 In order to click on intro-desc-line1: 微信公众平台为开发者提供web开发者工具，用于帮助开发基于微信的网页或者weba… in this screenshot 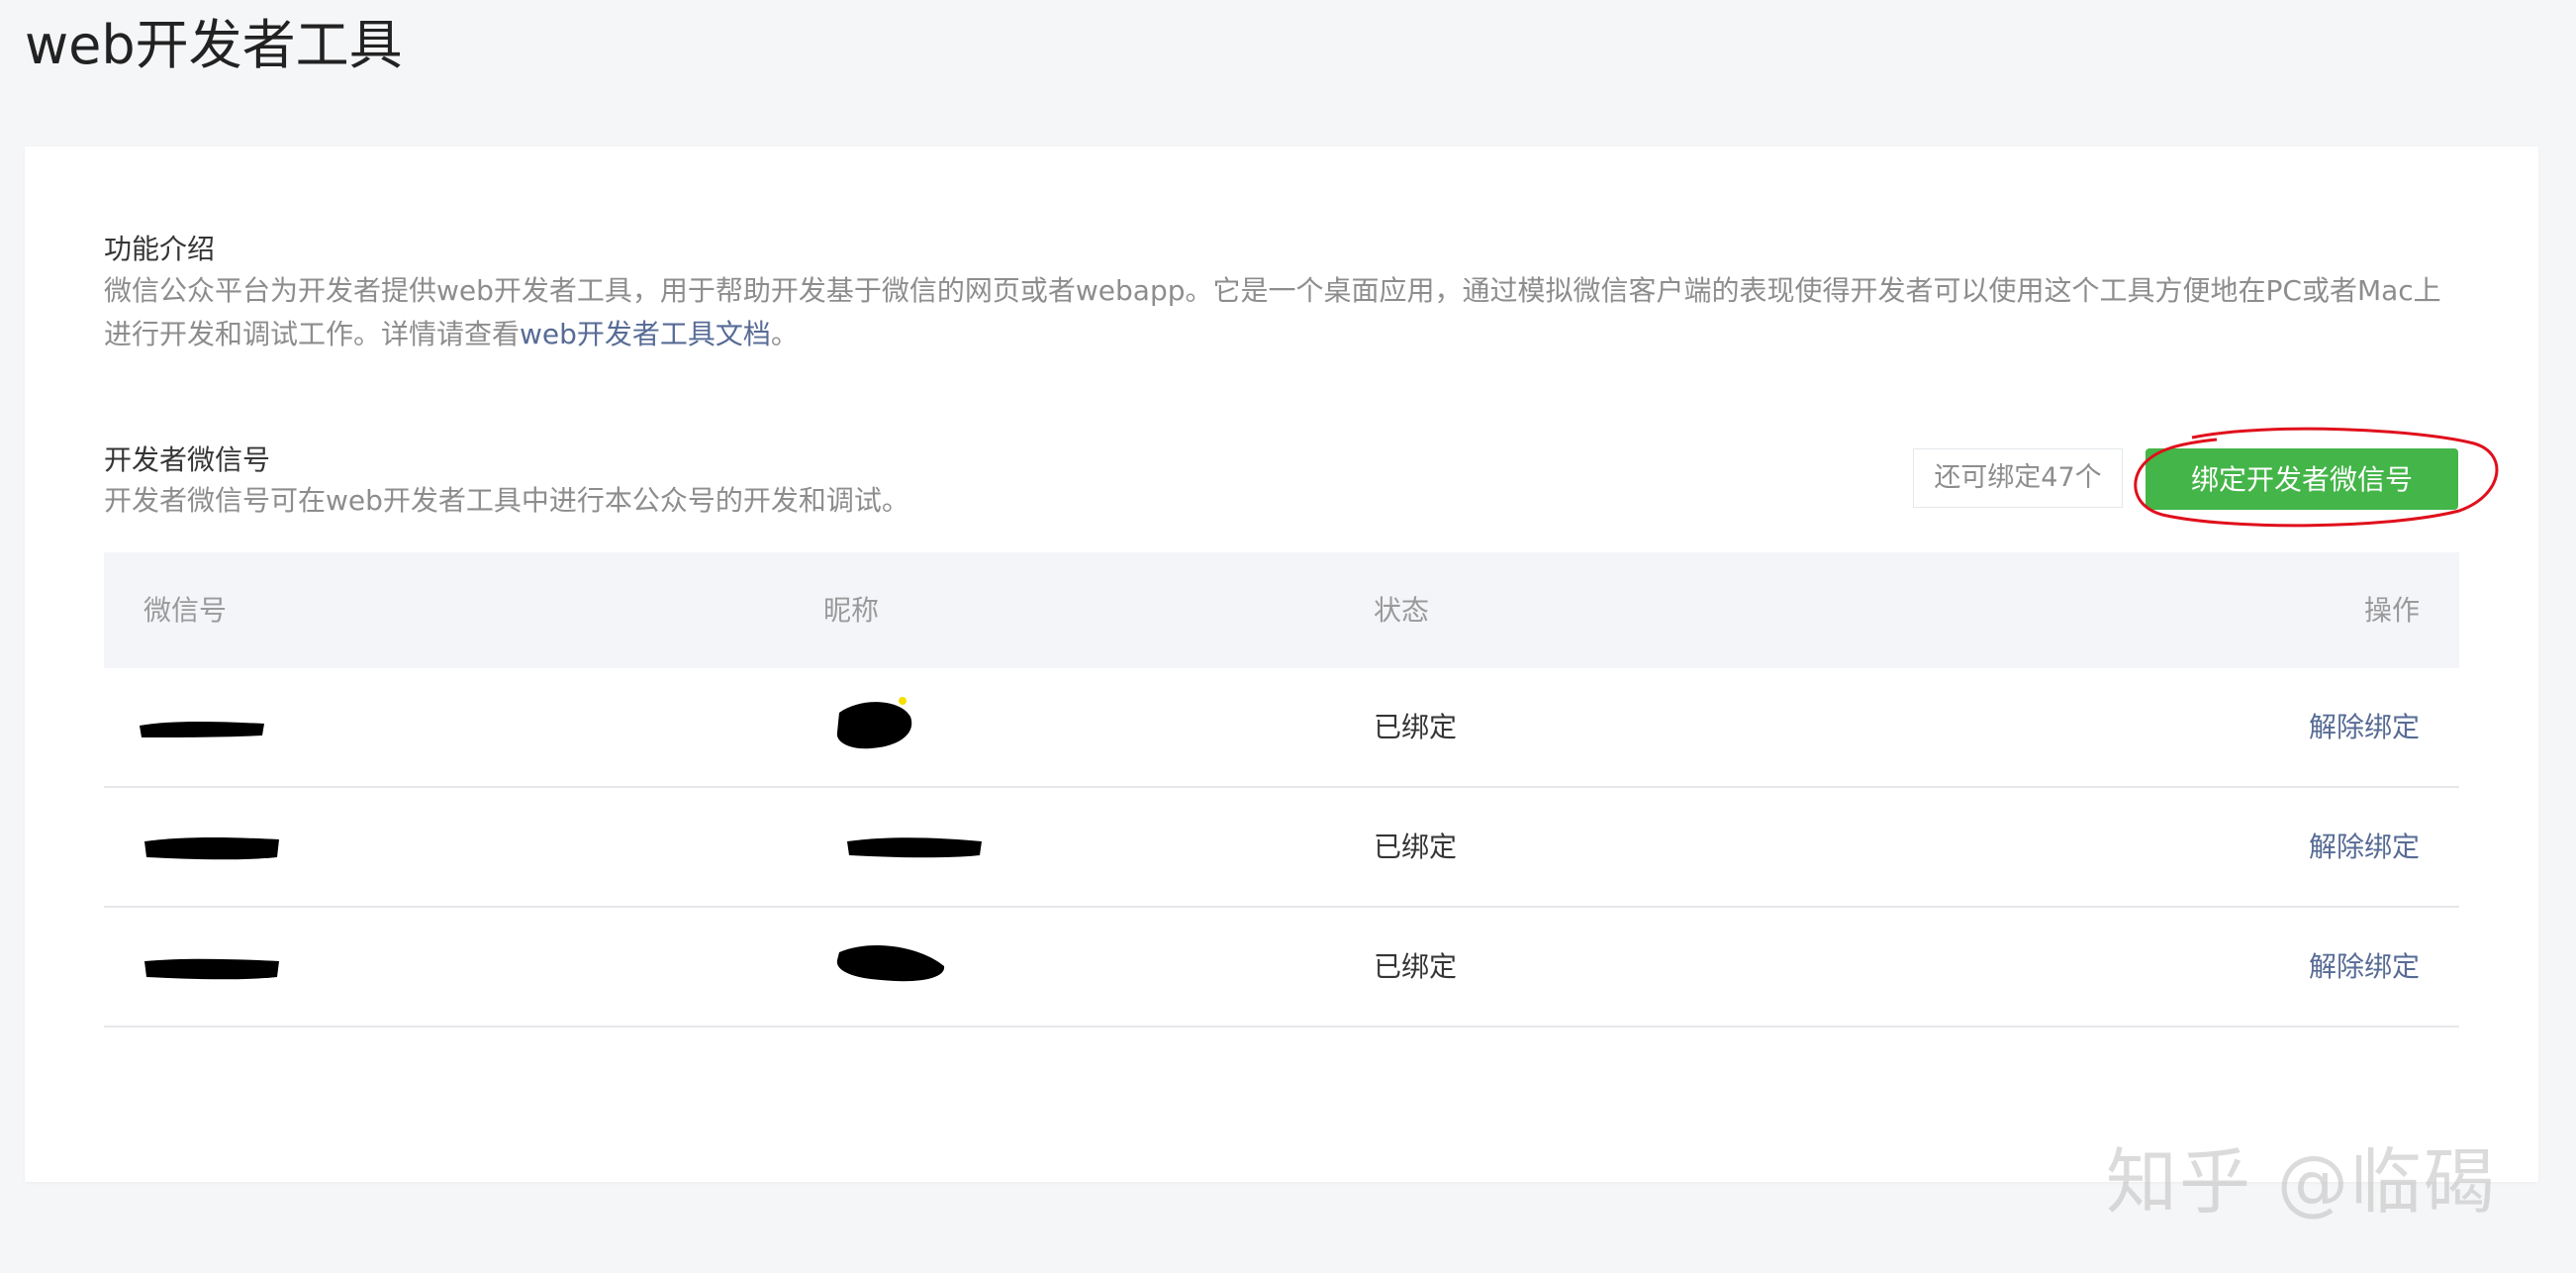, I will do `click(1272, 290)`.